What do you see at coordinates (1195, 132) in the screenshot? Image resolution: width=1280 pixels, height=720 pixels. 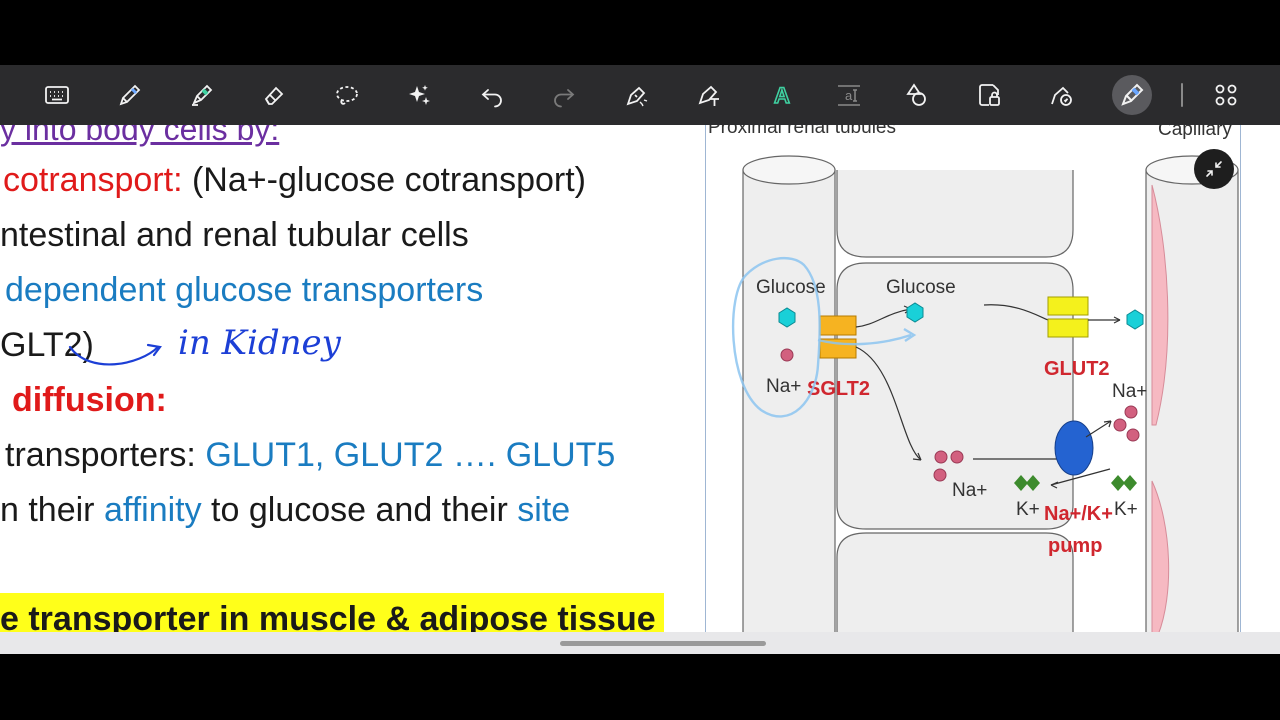 I see `diagram-header-right: Capillary` at bounding box center [1195, 132].